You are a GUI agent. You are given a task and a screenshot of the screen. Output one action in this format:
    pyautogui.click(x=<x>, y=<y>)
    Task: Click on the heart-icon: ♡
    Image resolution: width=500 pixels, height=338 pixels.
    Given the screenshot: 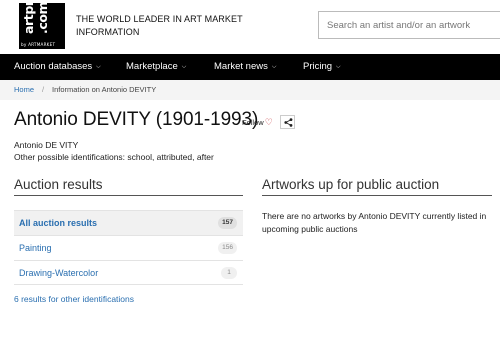 What is the action you would take?
    pyautogui.click(x=268, y=122)
    